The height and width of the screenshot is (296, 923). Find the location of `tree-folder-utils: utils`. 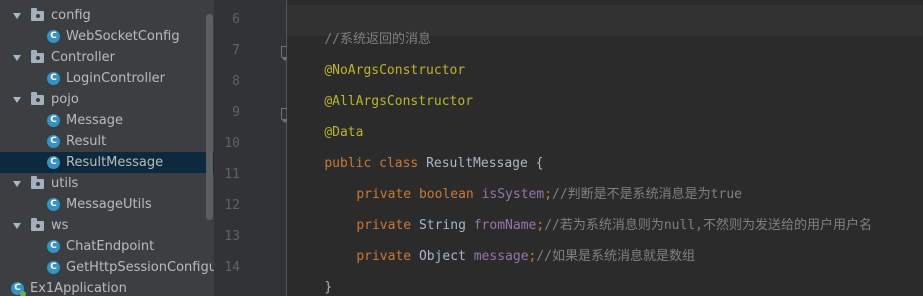

tree-folder-utils: utils is located at coordinates (107, 183).